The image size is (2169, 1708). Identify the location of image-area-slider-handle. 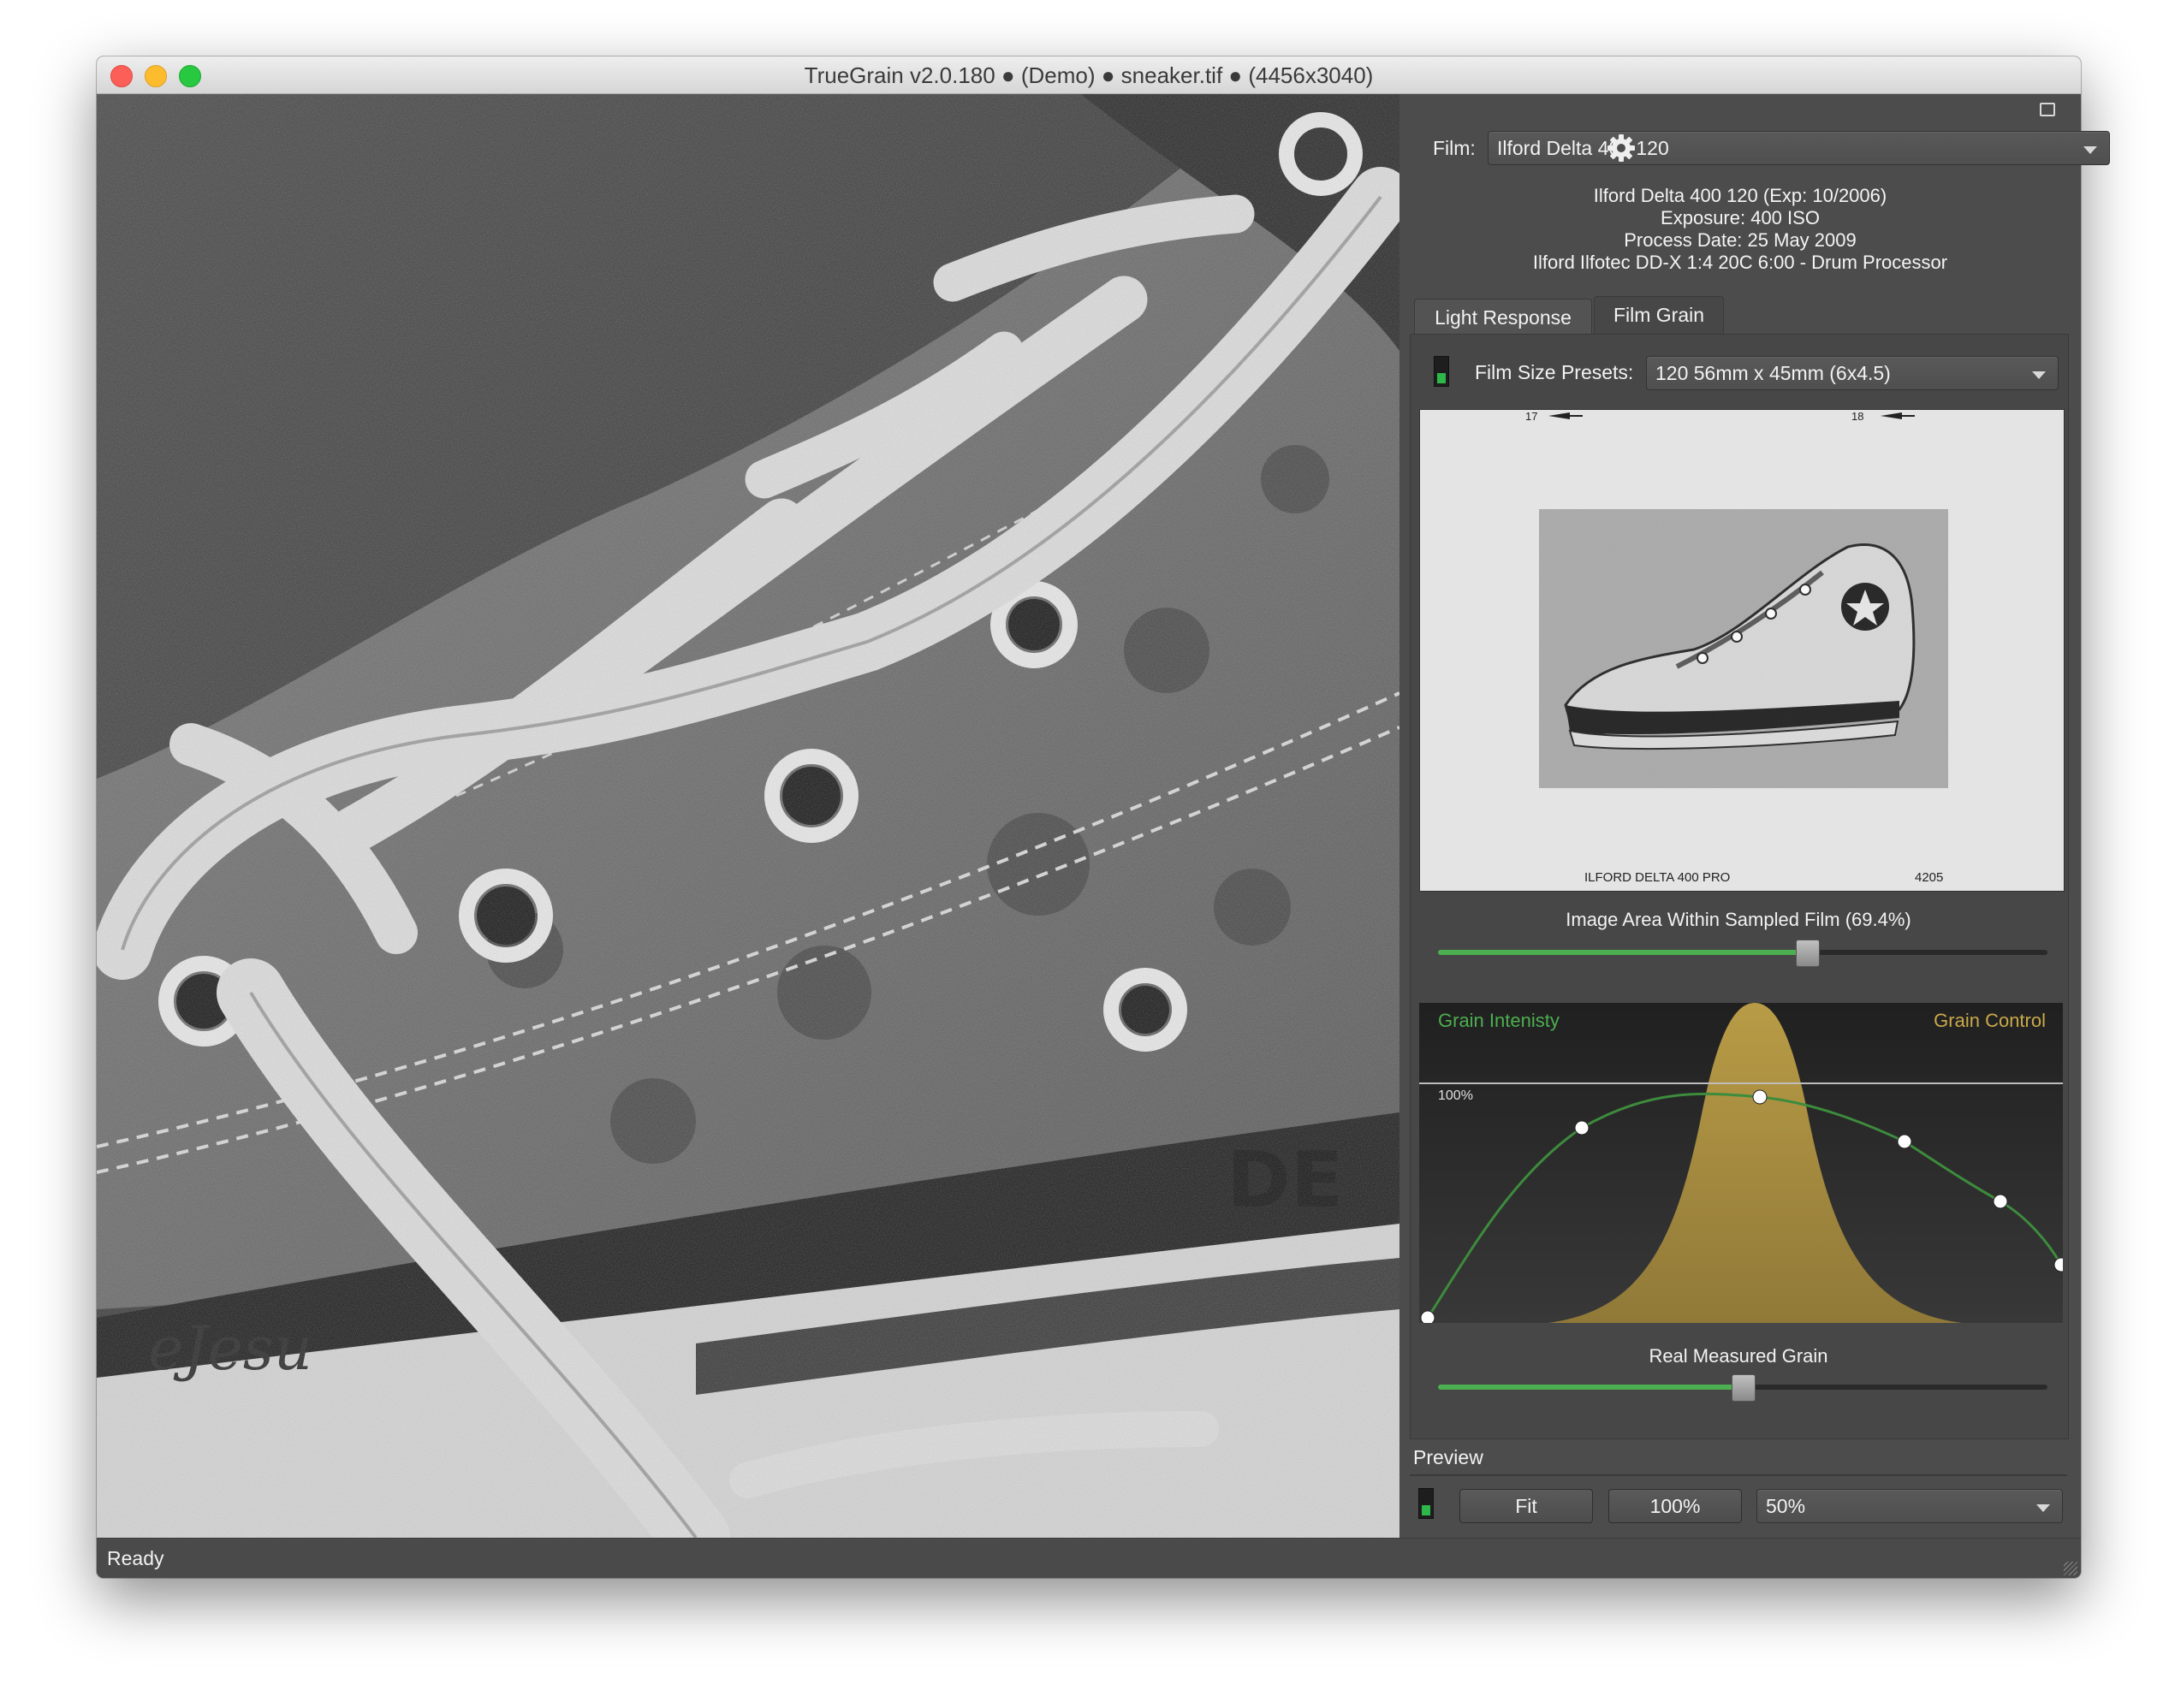
(1808, 953).